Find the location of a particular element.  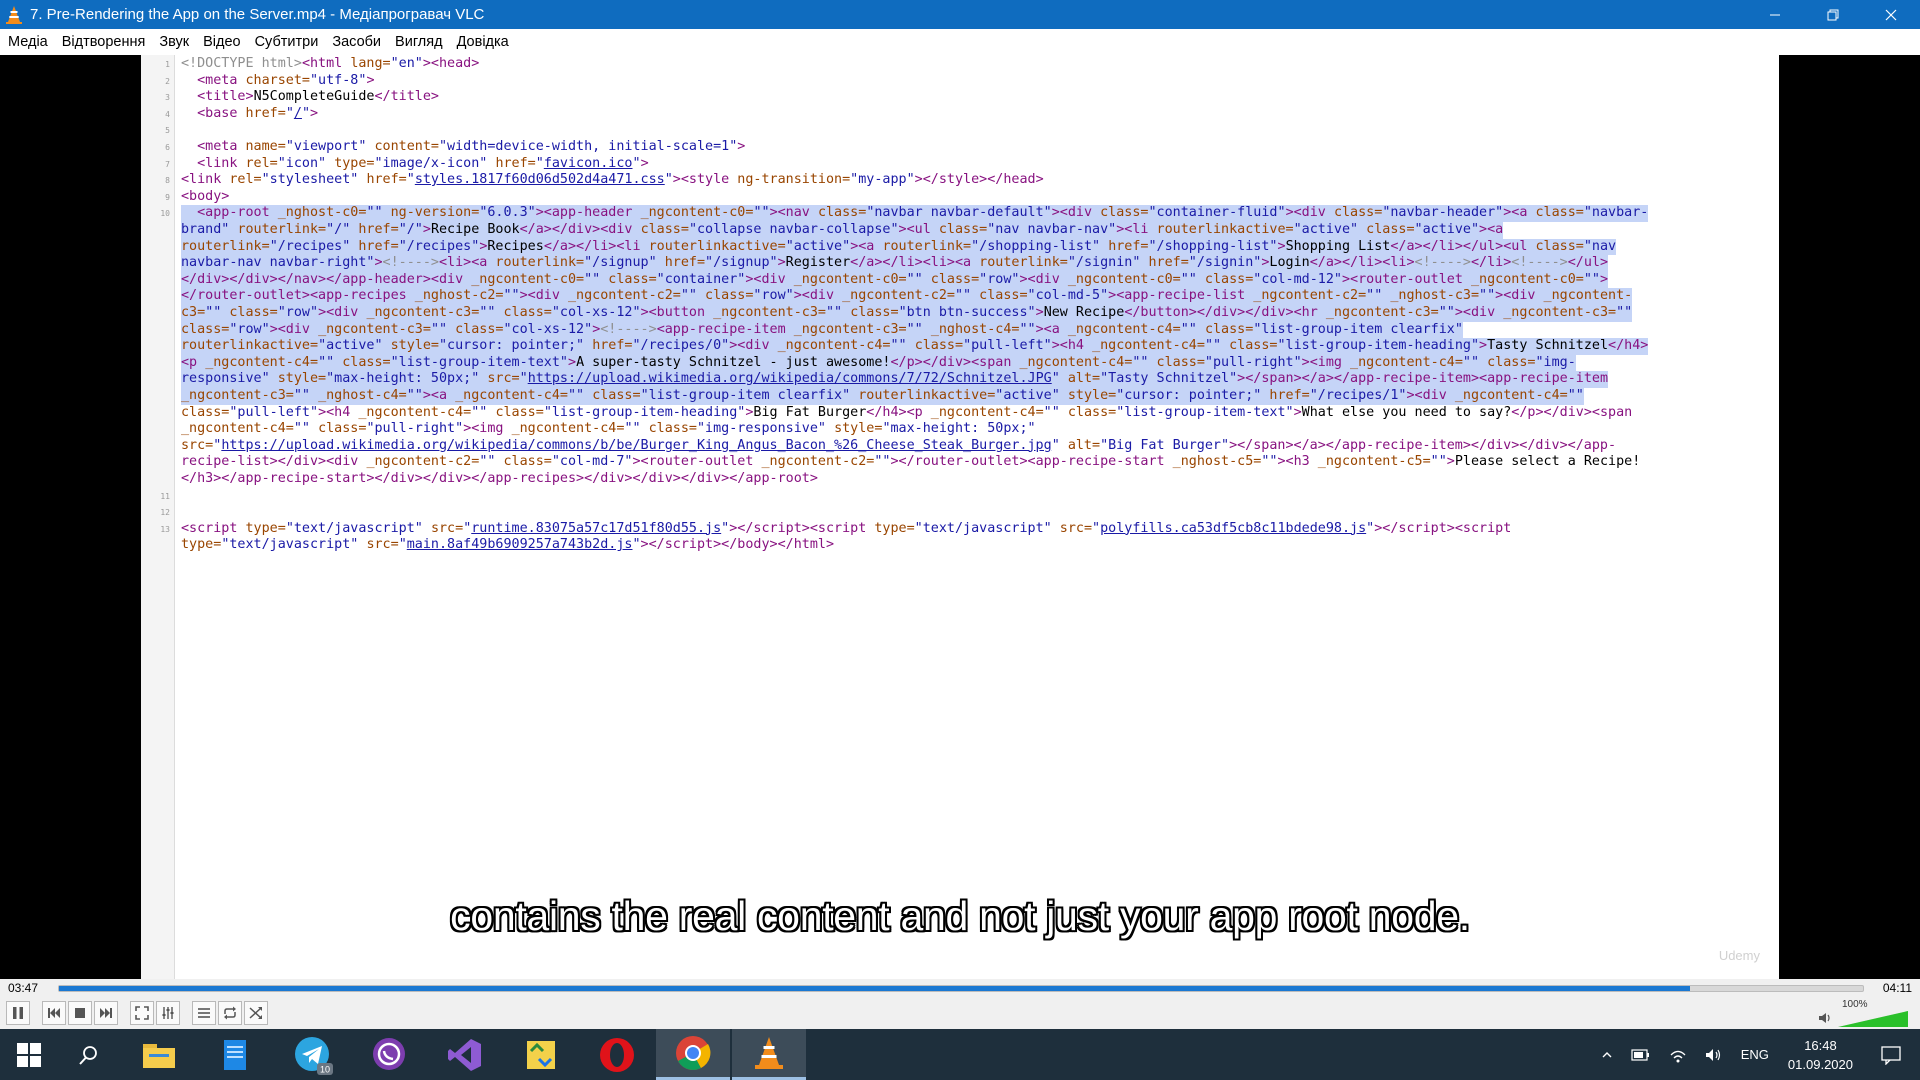

total-time: 04:11 is located at coordinates (1897, 988).